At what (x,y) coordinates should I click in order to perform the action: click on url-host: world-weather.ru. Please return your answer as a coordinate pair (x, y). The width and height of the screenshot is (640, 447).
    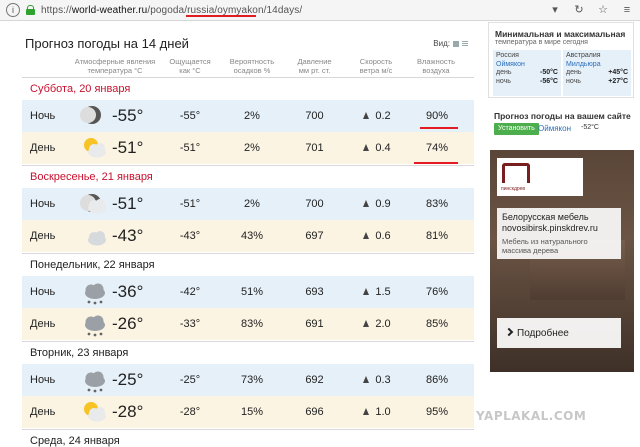
    Looking at the image, I should click on (109, 10).